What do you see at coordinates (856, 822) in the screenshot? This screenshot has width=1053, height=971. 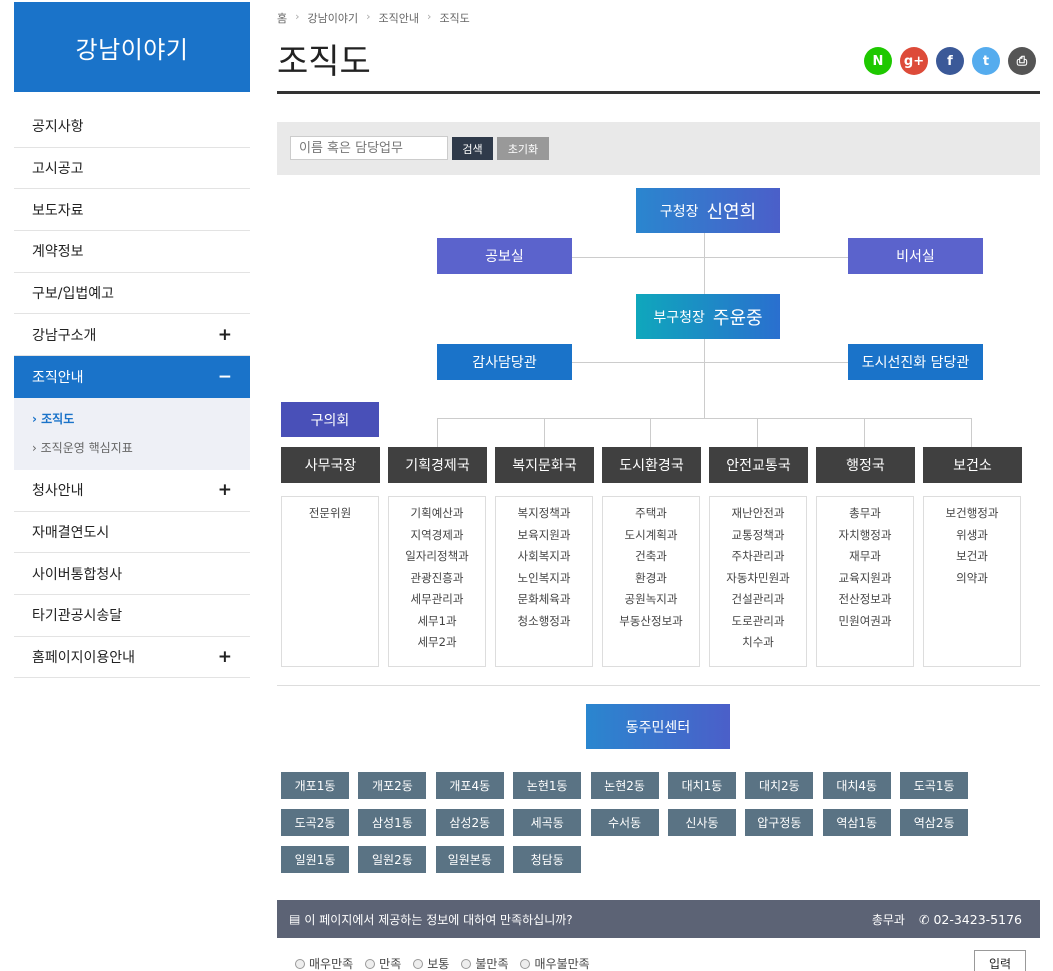 I see `dong-button: 역삼1동` at bounding box center [856, 822].